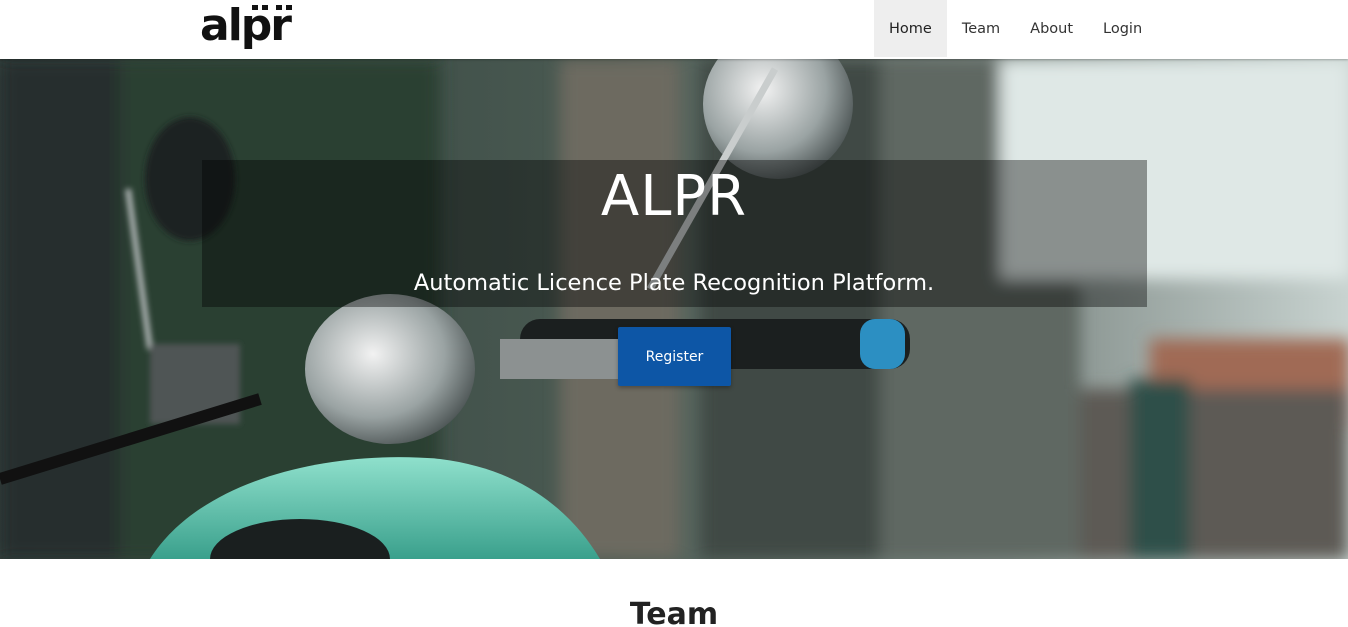 The width and height of the screenshot is (1348, 627). What do you see at coordinates (1122, 28) in the screenshot?
I see `nav-login: Login` at bounding box center [1122, 28].